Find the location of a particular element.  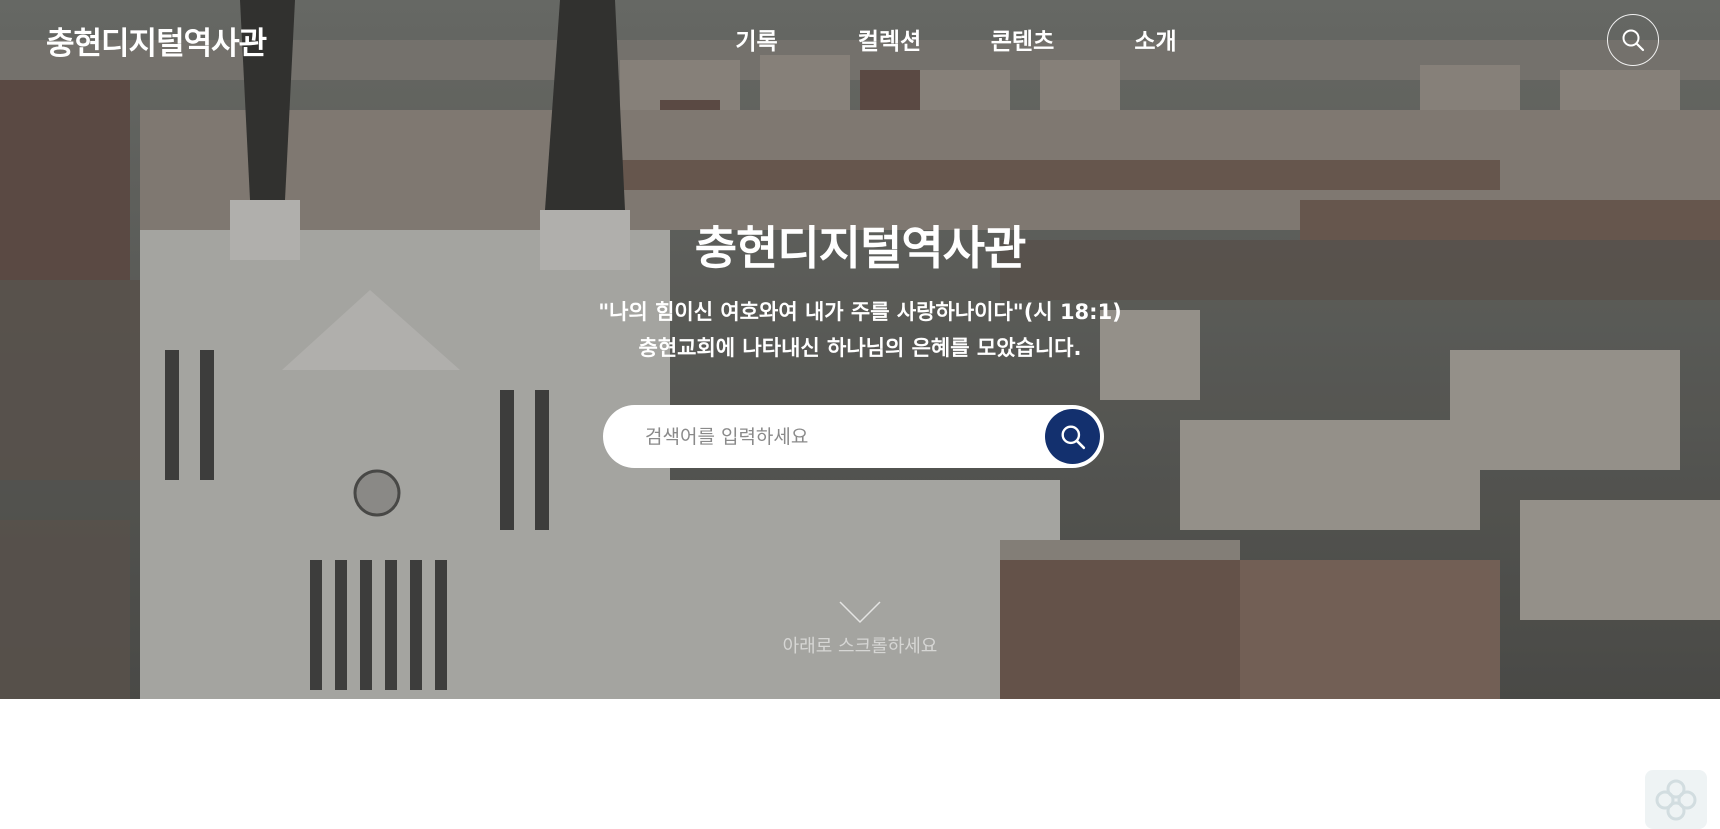

hero-search-bar is located at coordinates (853, 436).